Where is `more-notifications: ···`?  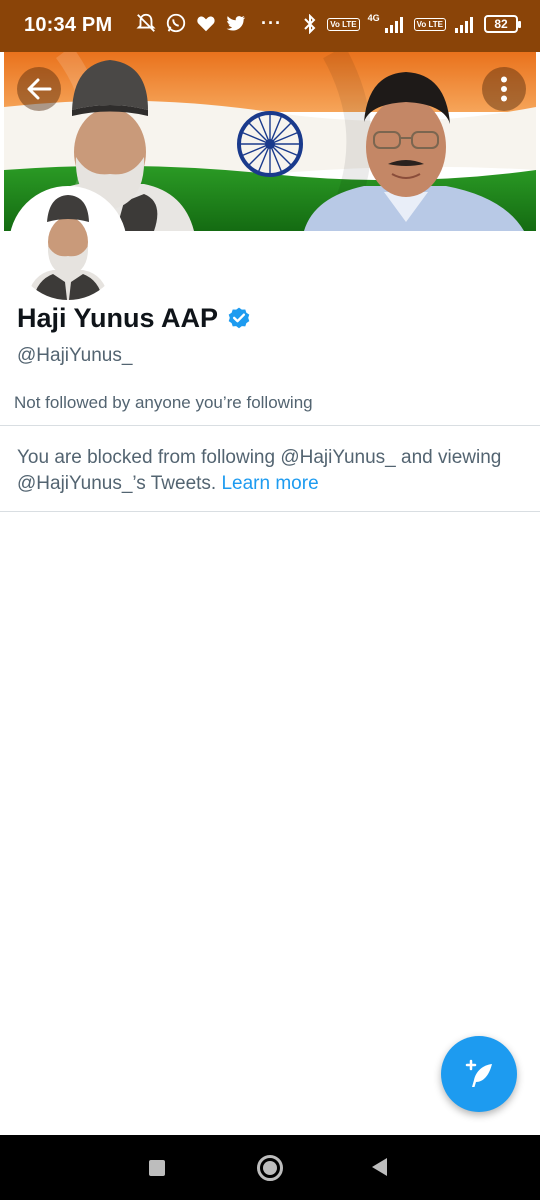
more-notifications: ··· is located at coordinates (271, 22).